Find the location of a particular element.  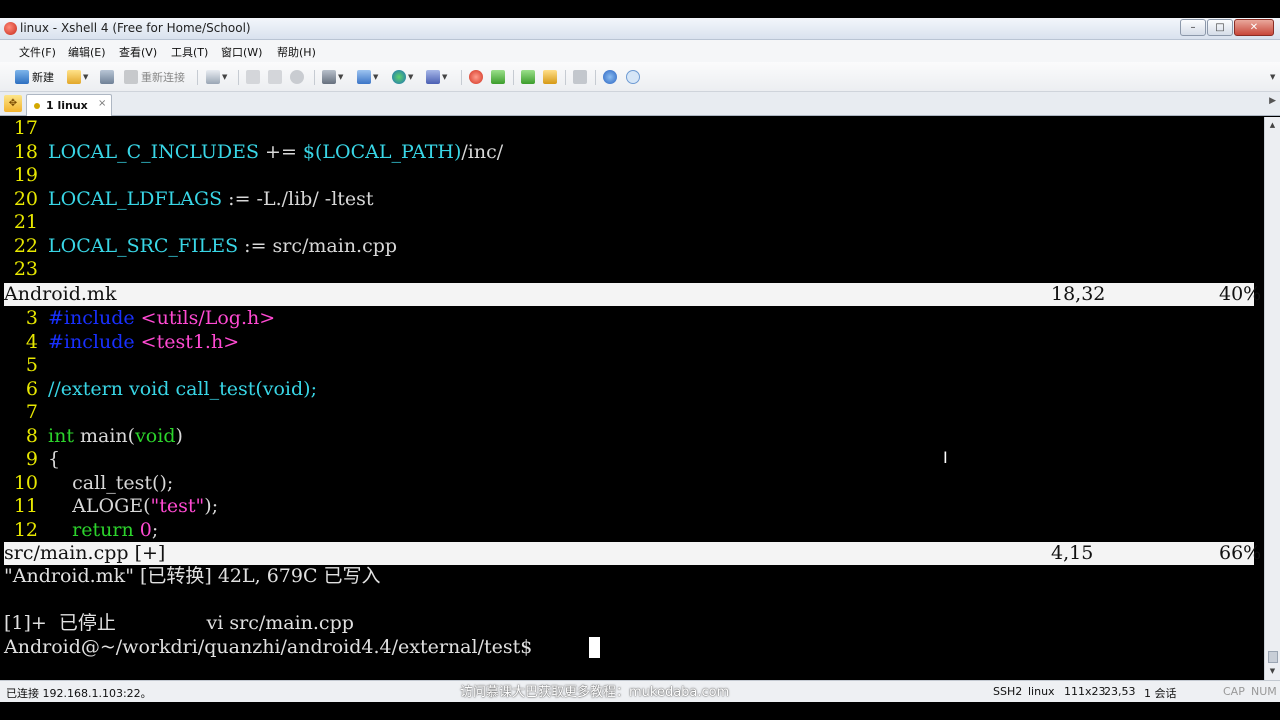

minimize-button: – is located at coordinates (1193, 27).